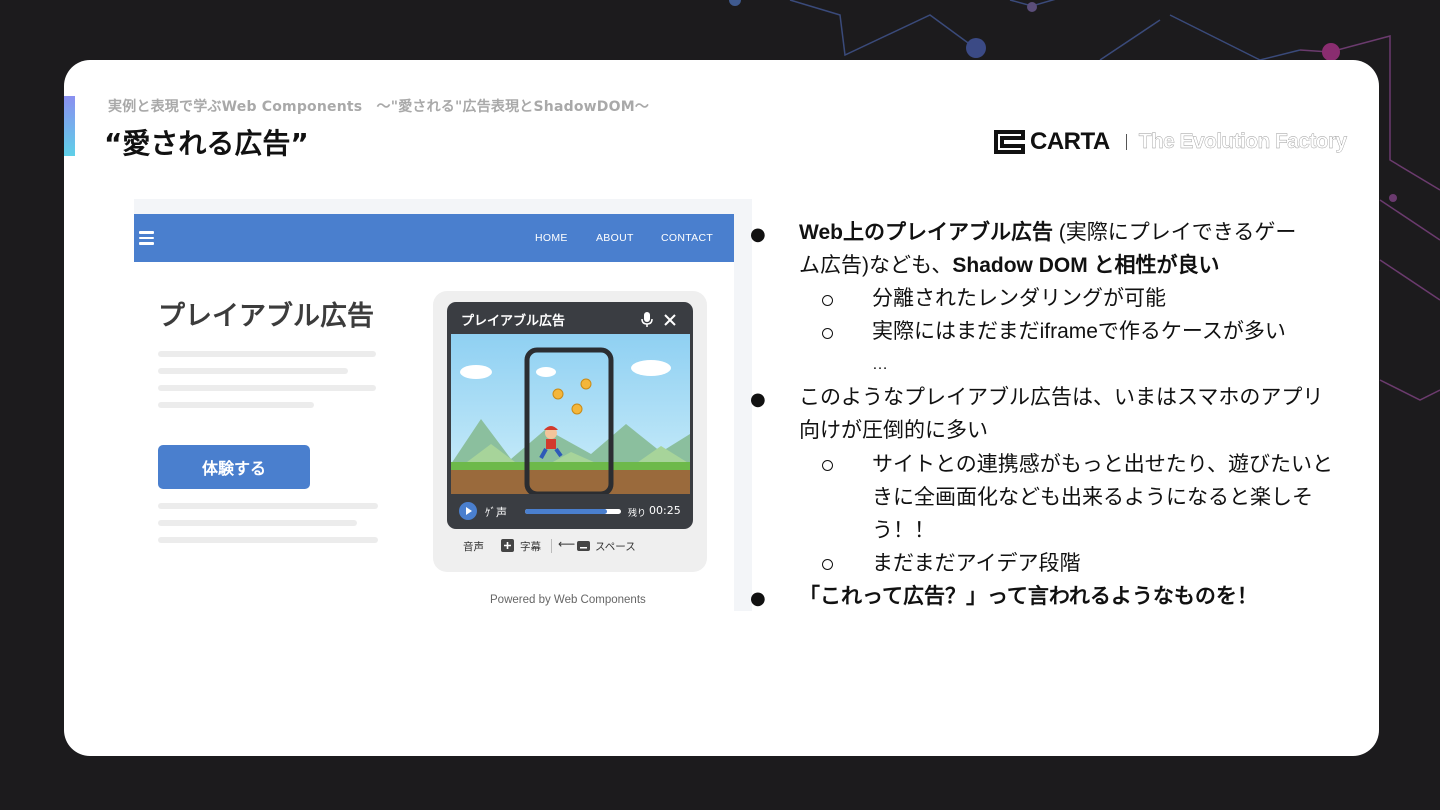  I want to click on footer-subtitles: 字幕, so click(530, 546).